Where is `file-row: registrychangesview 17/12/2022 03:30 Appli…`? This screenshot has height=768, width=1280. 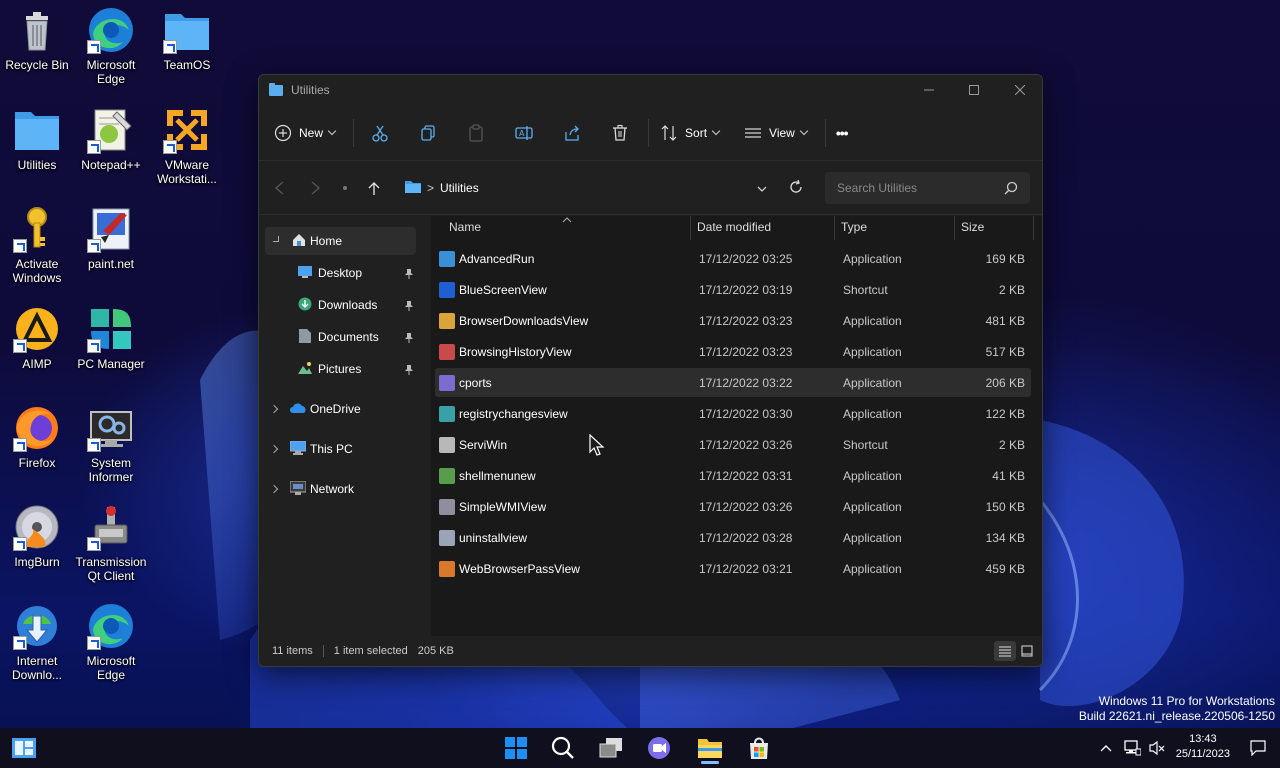
file-row: registrychangesview 17/12/2022 03:30 Appli… is located at coordinates (733, 413).